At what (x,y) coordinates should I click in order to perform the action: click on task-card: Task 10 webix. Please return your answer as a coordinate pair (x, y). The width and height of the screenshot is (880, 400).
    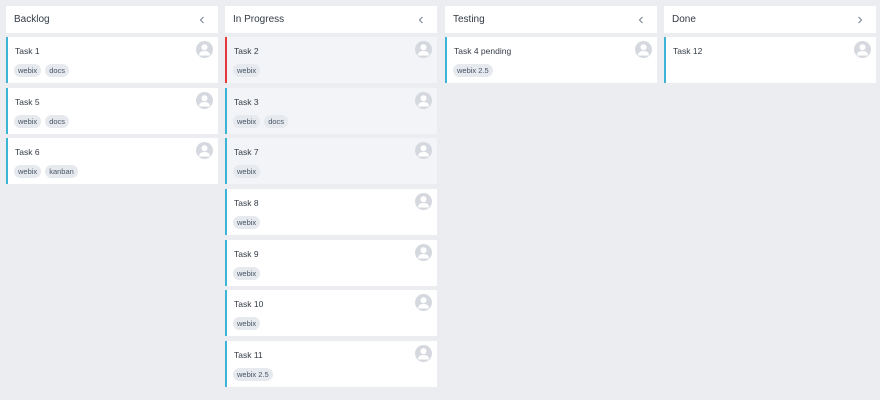
    Looking at the image, I should click on (331, 313).